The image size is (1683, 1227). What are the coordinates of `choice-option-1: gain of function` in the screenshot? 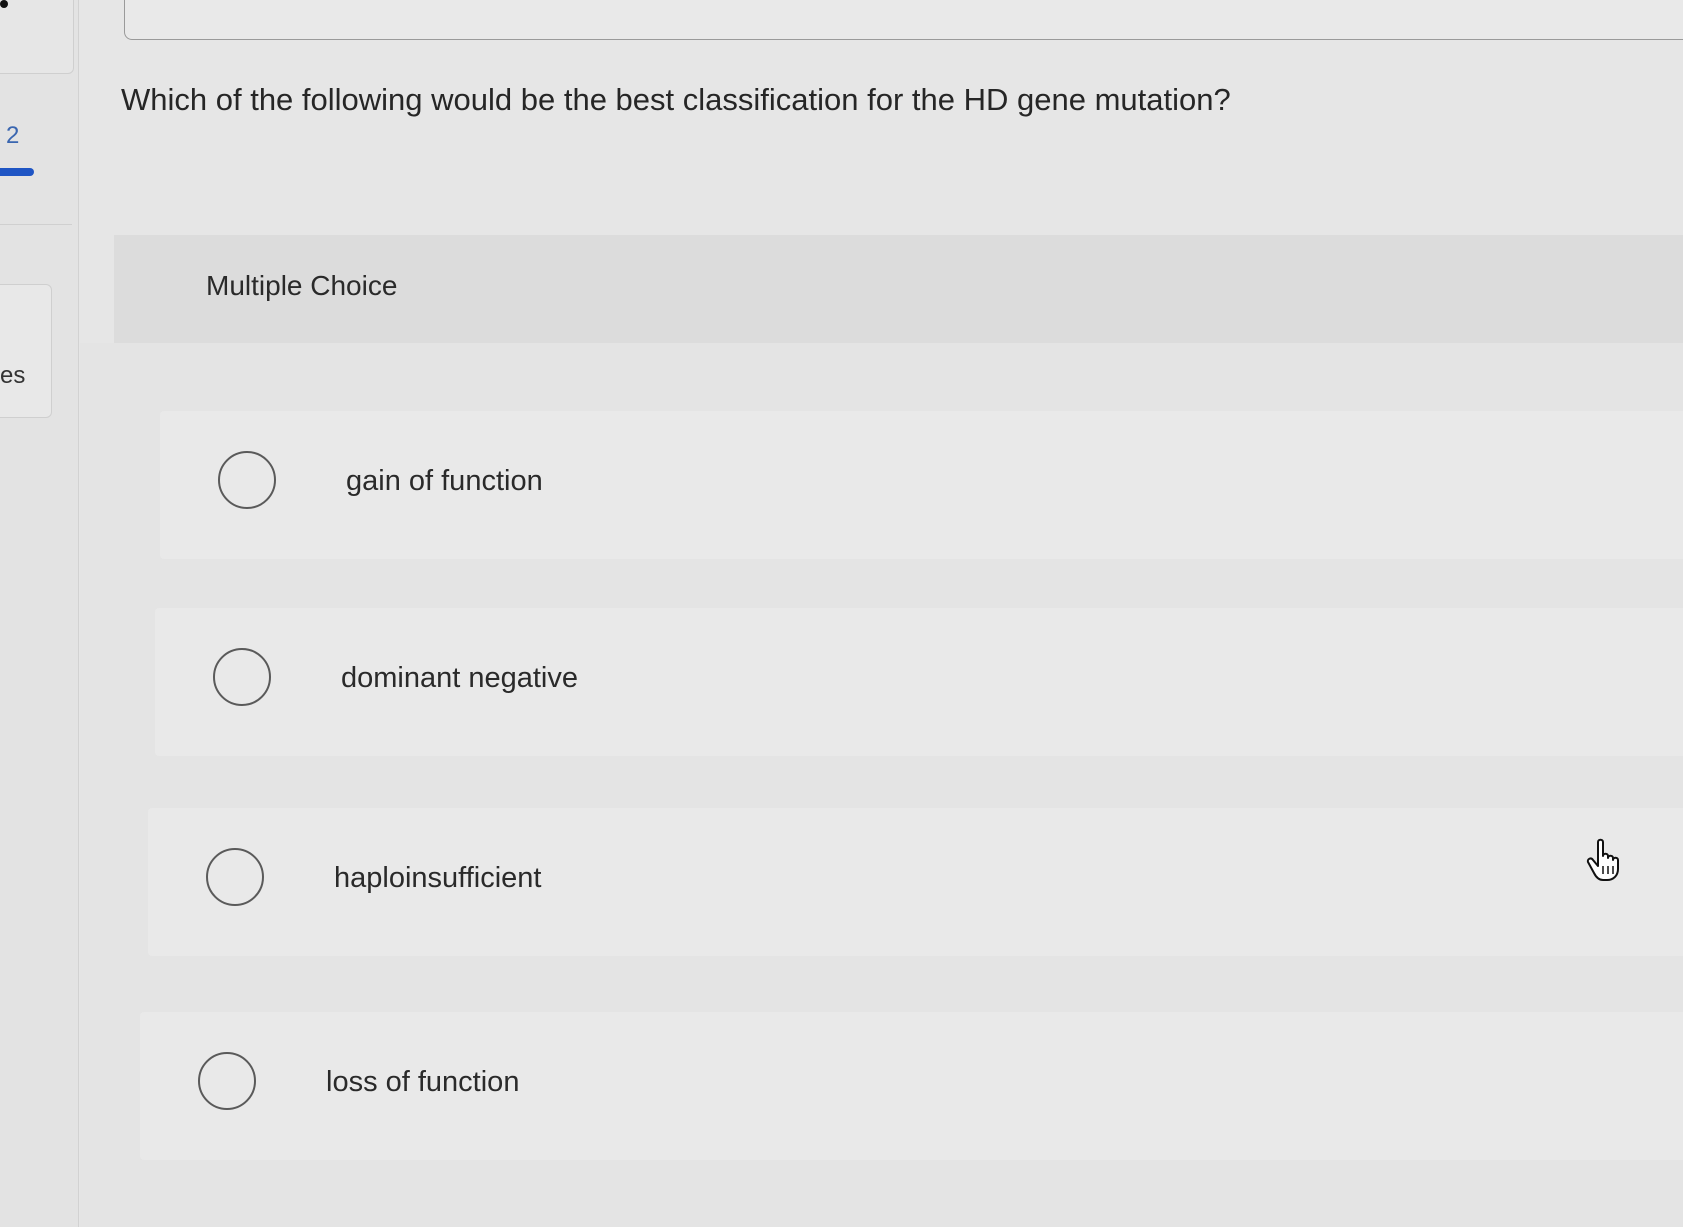 It's located at (921, 485).